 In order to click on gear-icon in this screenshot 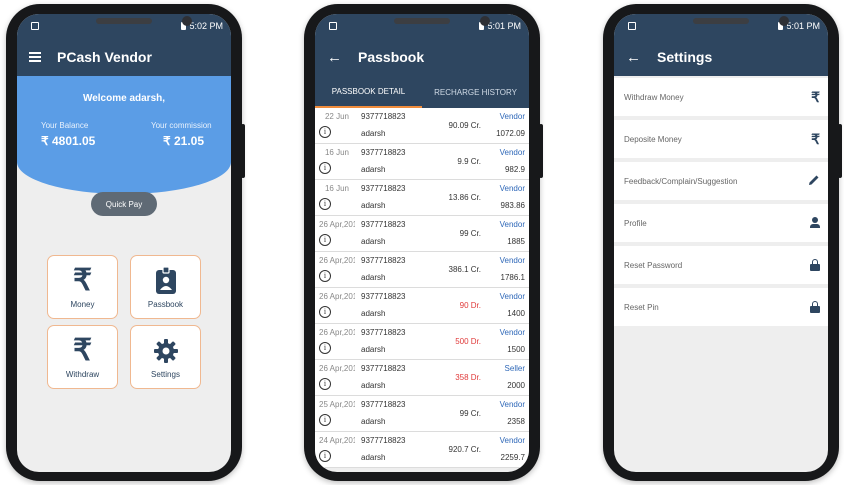, I will do `click(166, 351)`.